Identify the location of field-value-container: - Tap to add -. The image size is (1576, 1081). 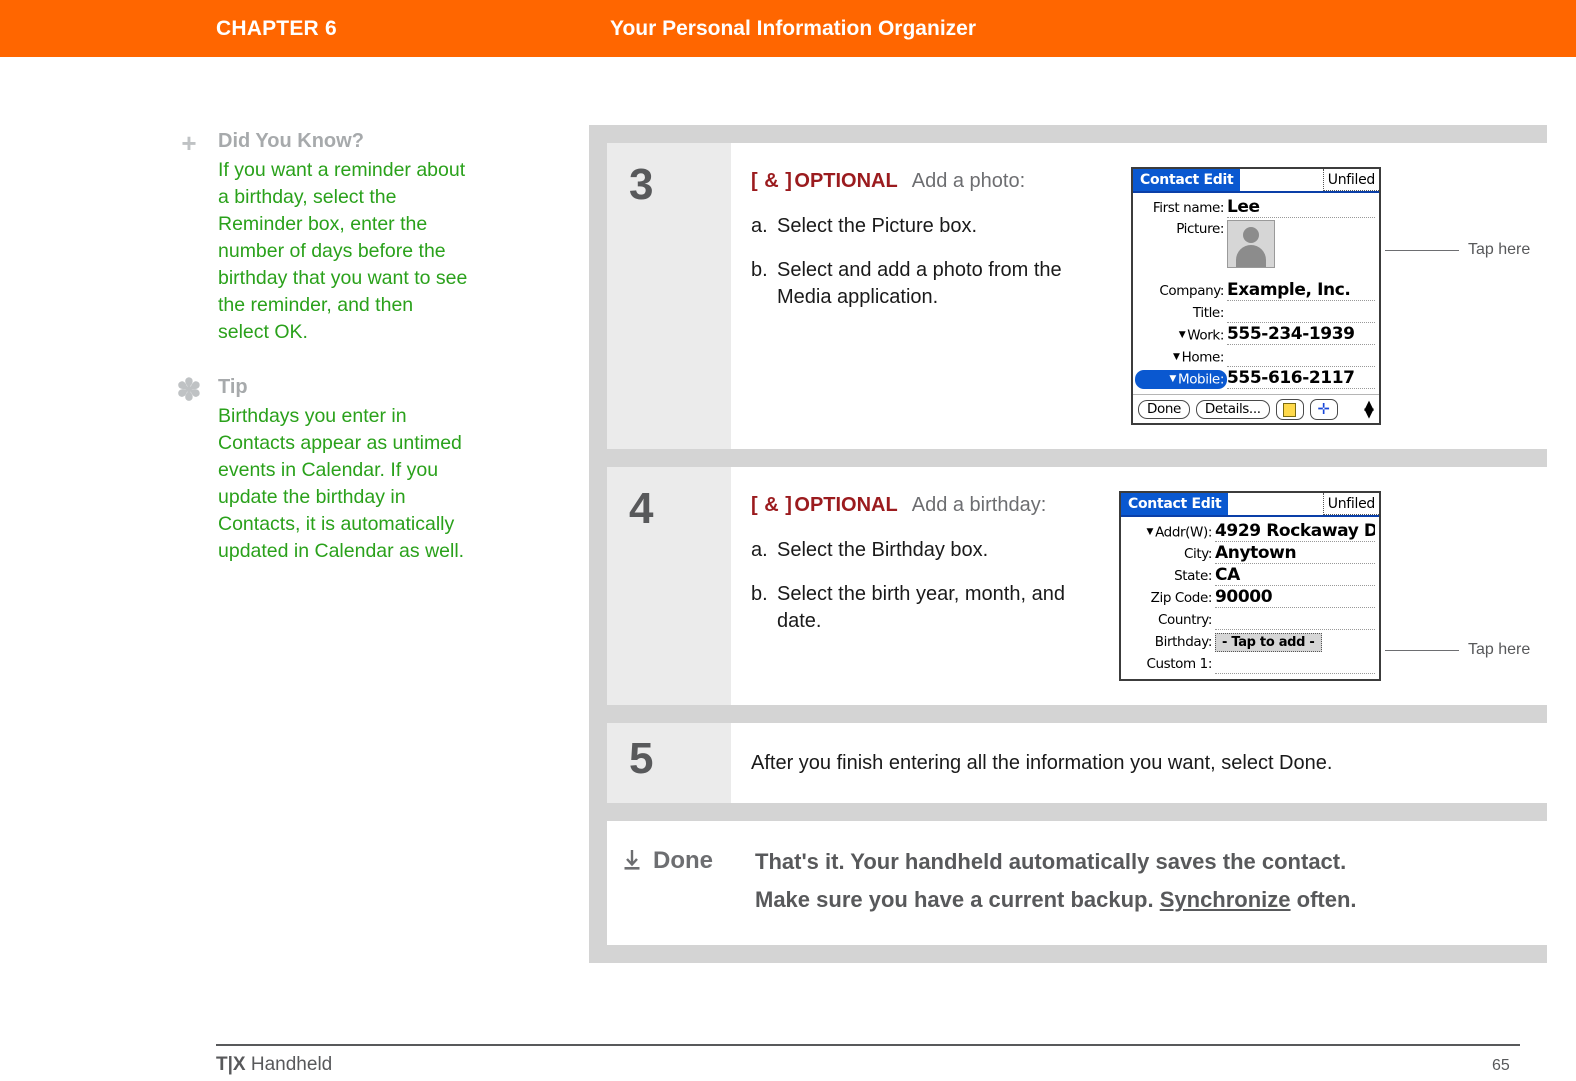
(1295, 642).